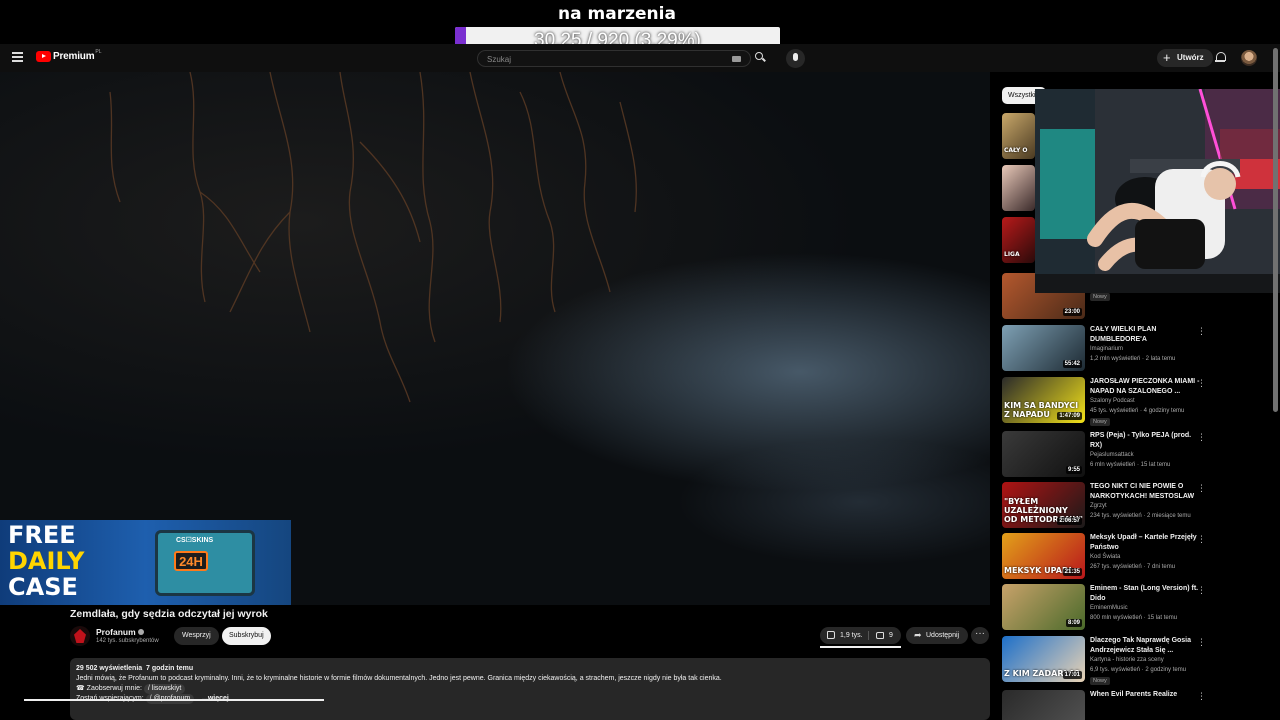  What do you see at coordinates (246, 636) in the screenshot?
I see `subscribe-button: Subskrybuj` at bounding box center [246, 636].